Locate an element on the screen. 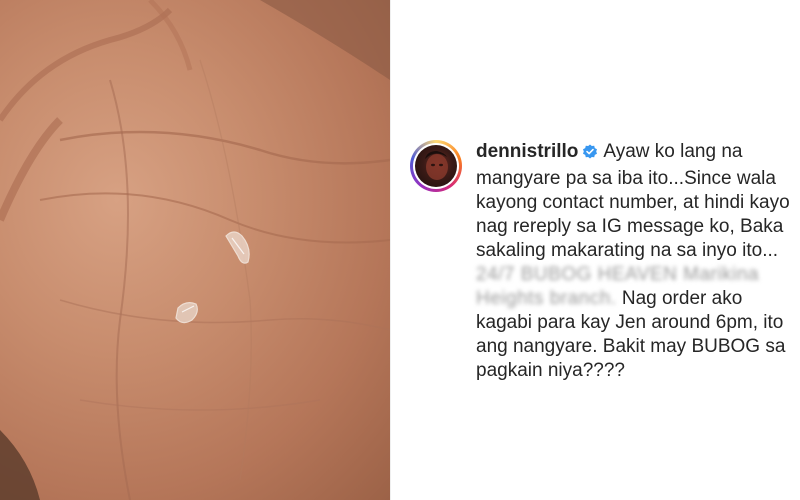 The height and width of the screenshot is (500, 800). avatar is located at coordinates (436, 166).